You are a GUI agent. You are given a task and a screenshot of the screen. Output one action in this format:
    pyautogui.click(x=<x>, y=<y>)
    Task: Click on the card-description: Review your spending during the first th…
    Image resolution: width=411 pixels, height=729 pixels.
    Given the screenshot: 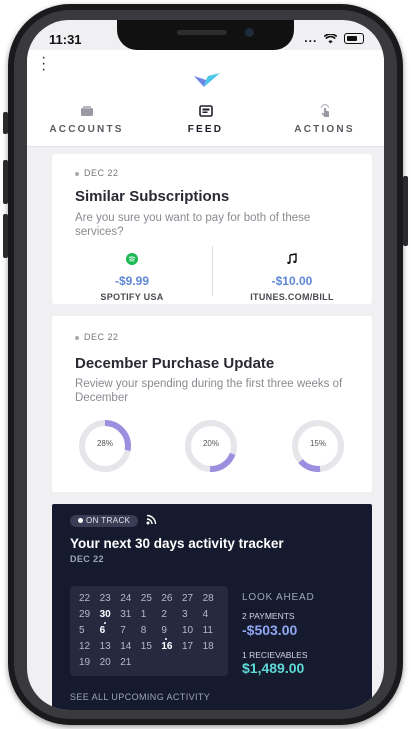 What is the action you would take?
    pyautogui.click(x=209, y=391)
    